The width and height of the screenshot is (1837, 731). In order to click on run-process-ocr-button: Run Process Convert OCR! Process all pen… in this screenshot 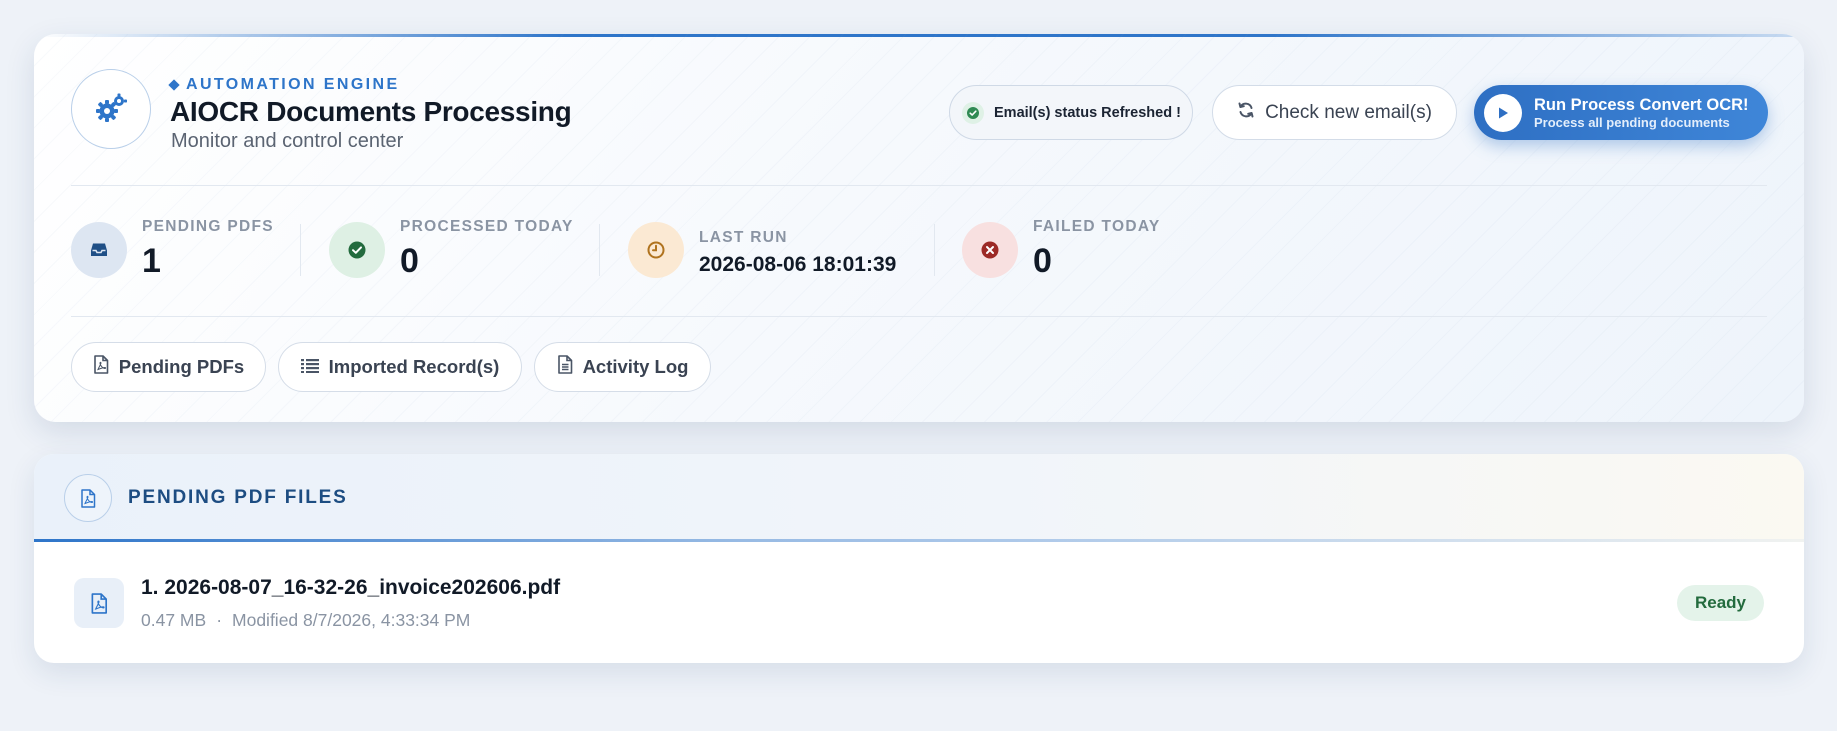, I will do `click(1621, 112)`.